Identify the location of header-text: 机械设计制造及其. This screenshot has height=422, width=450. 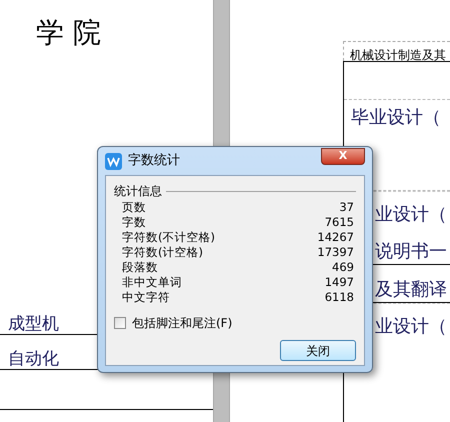
(398, 55).